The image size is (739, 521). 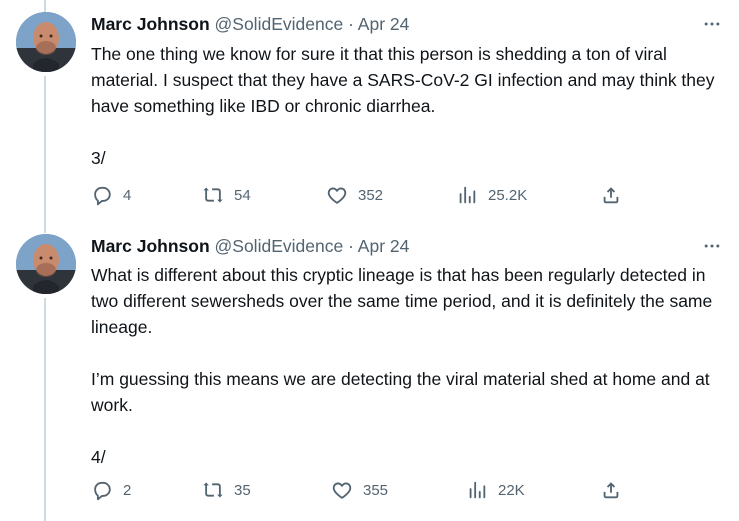 I want to click on tweet-paragraph: 4/, so click(x=98, y=457).